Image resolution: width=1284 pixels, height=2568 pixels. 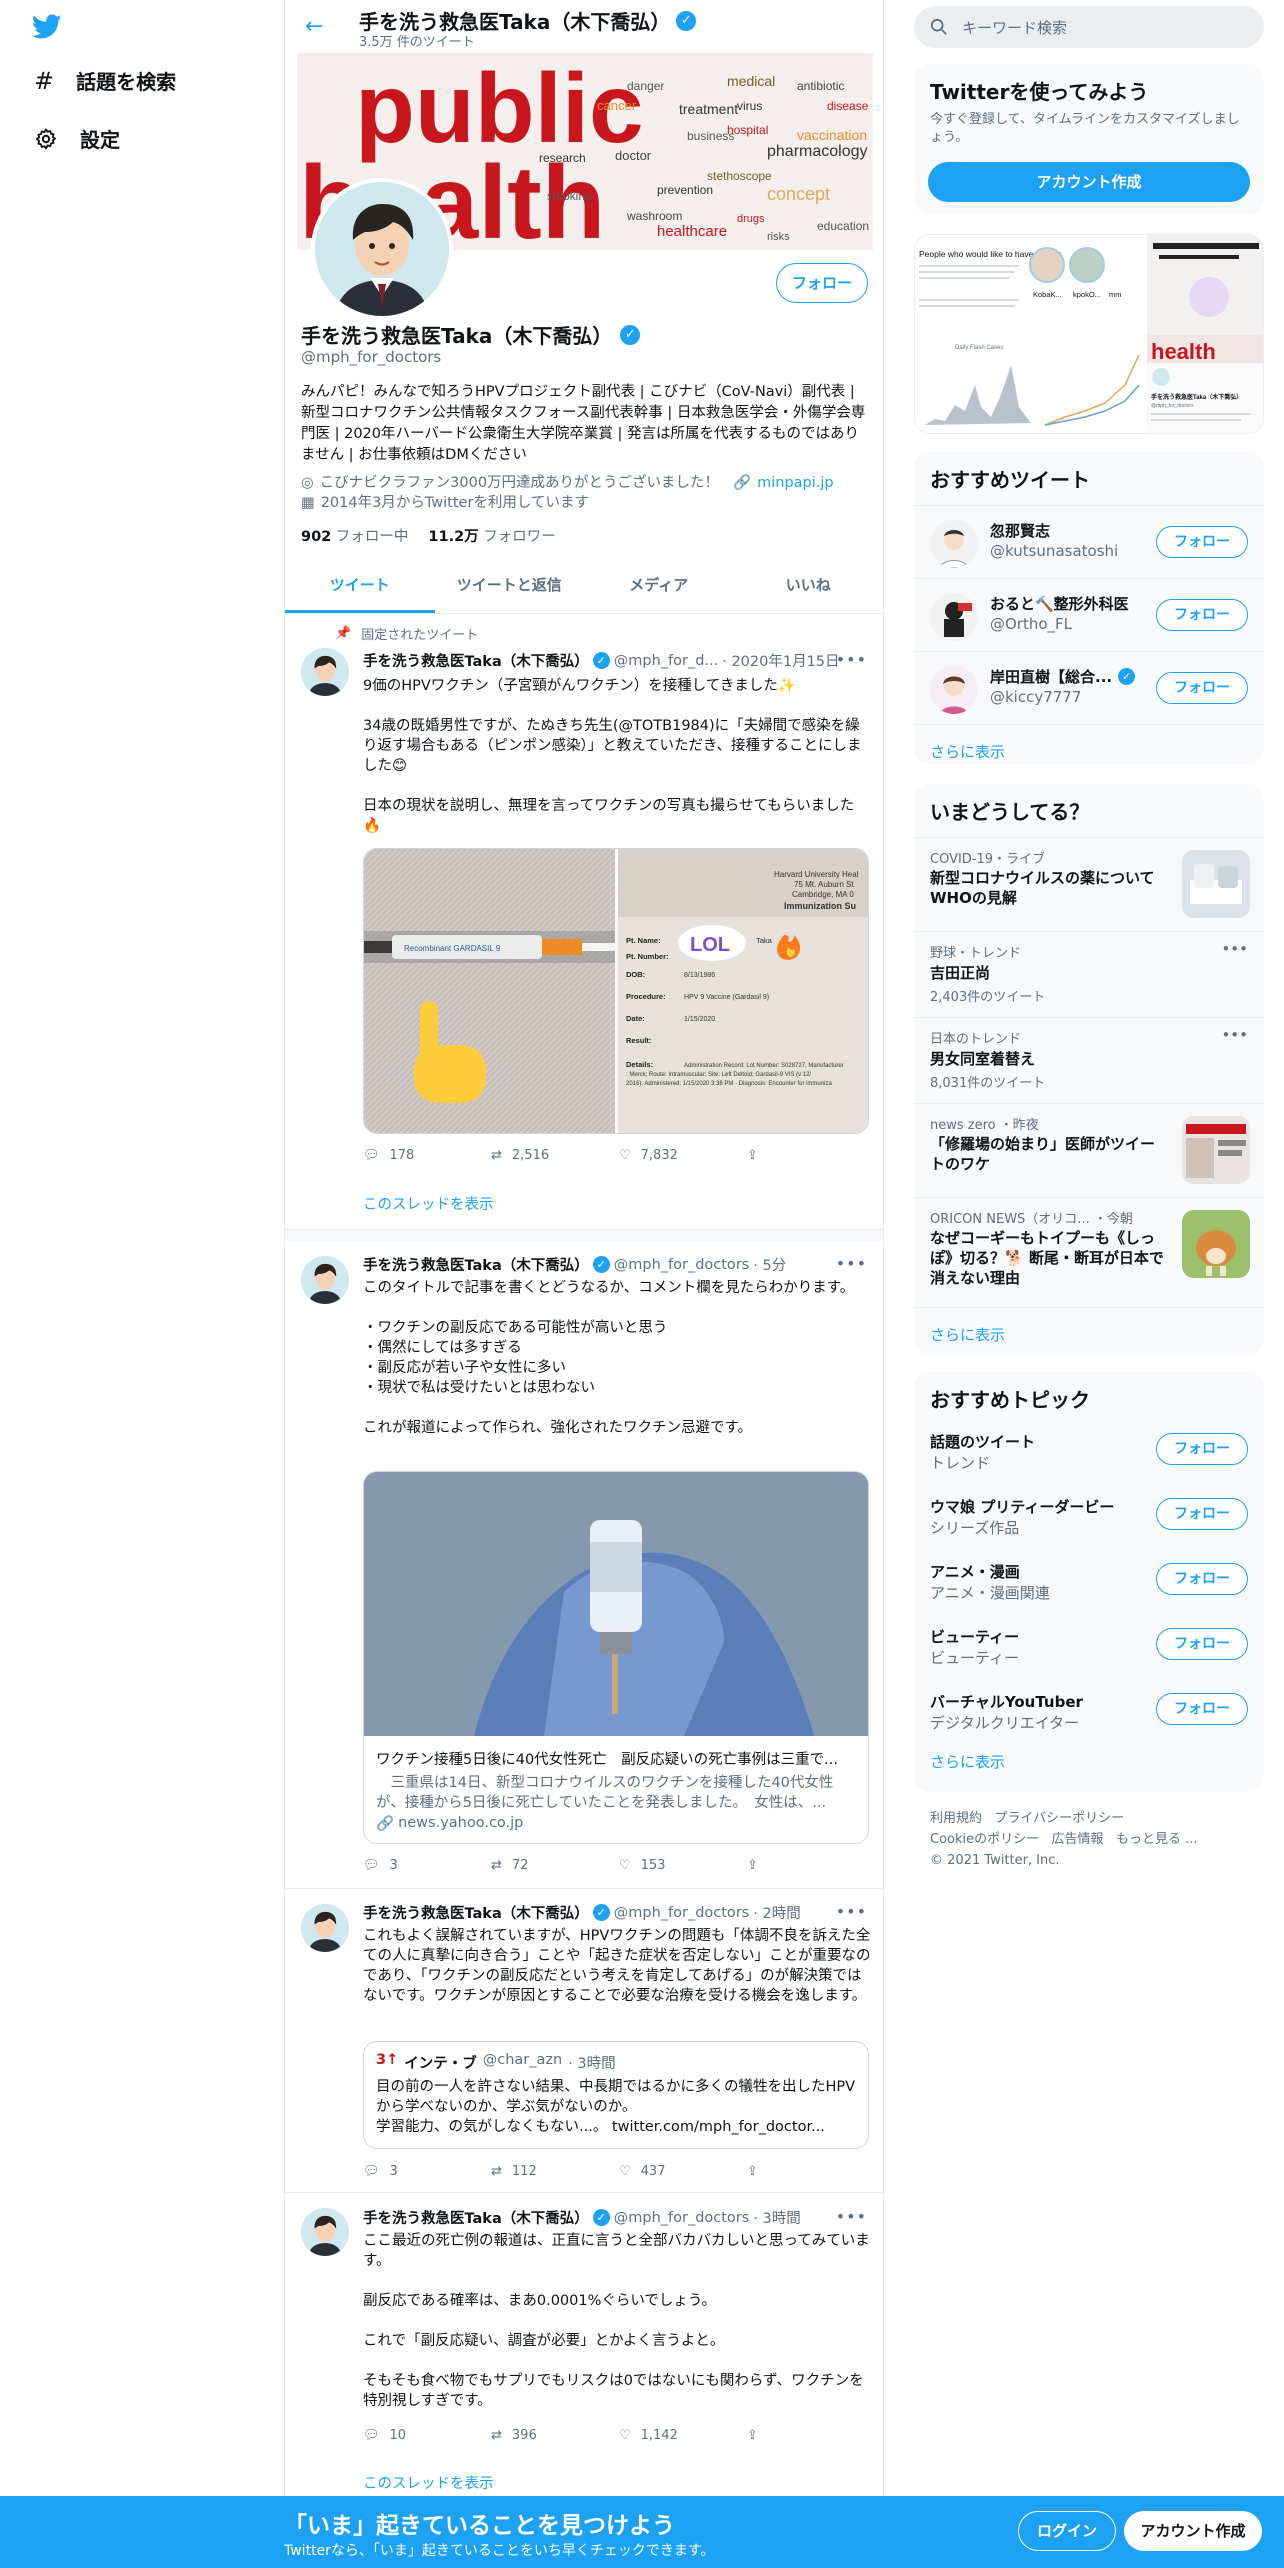 I want to click on following-count: 902 フォロー中, so click(x=354, y=535).